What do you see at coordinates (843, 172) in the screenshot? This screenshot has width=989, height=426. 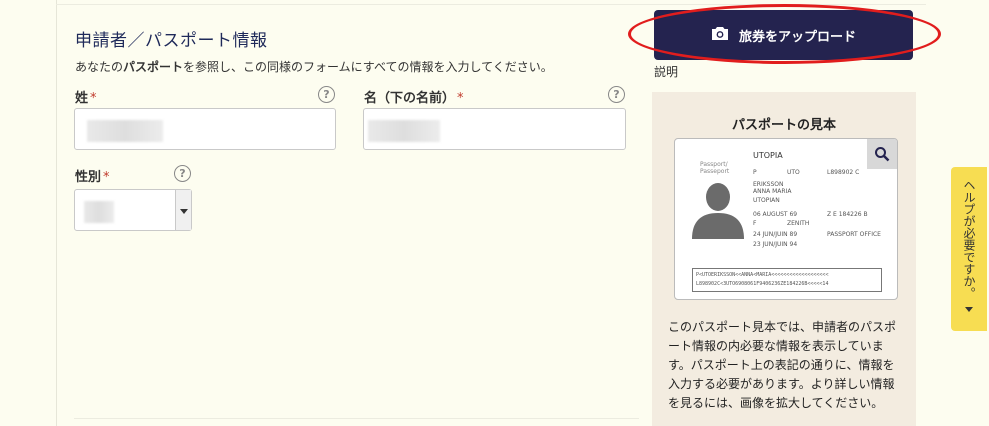 I see `pp-number: L898902 C` at bounding box center [843, 172].